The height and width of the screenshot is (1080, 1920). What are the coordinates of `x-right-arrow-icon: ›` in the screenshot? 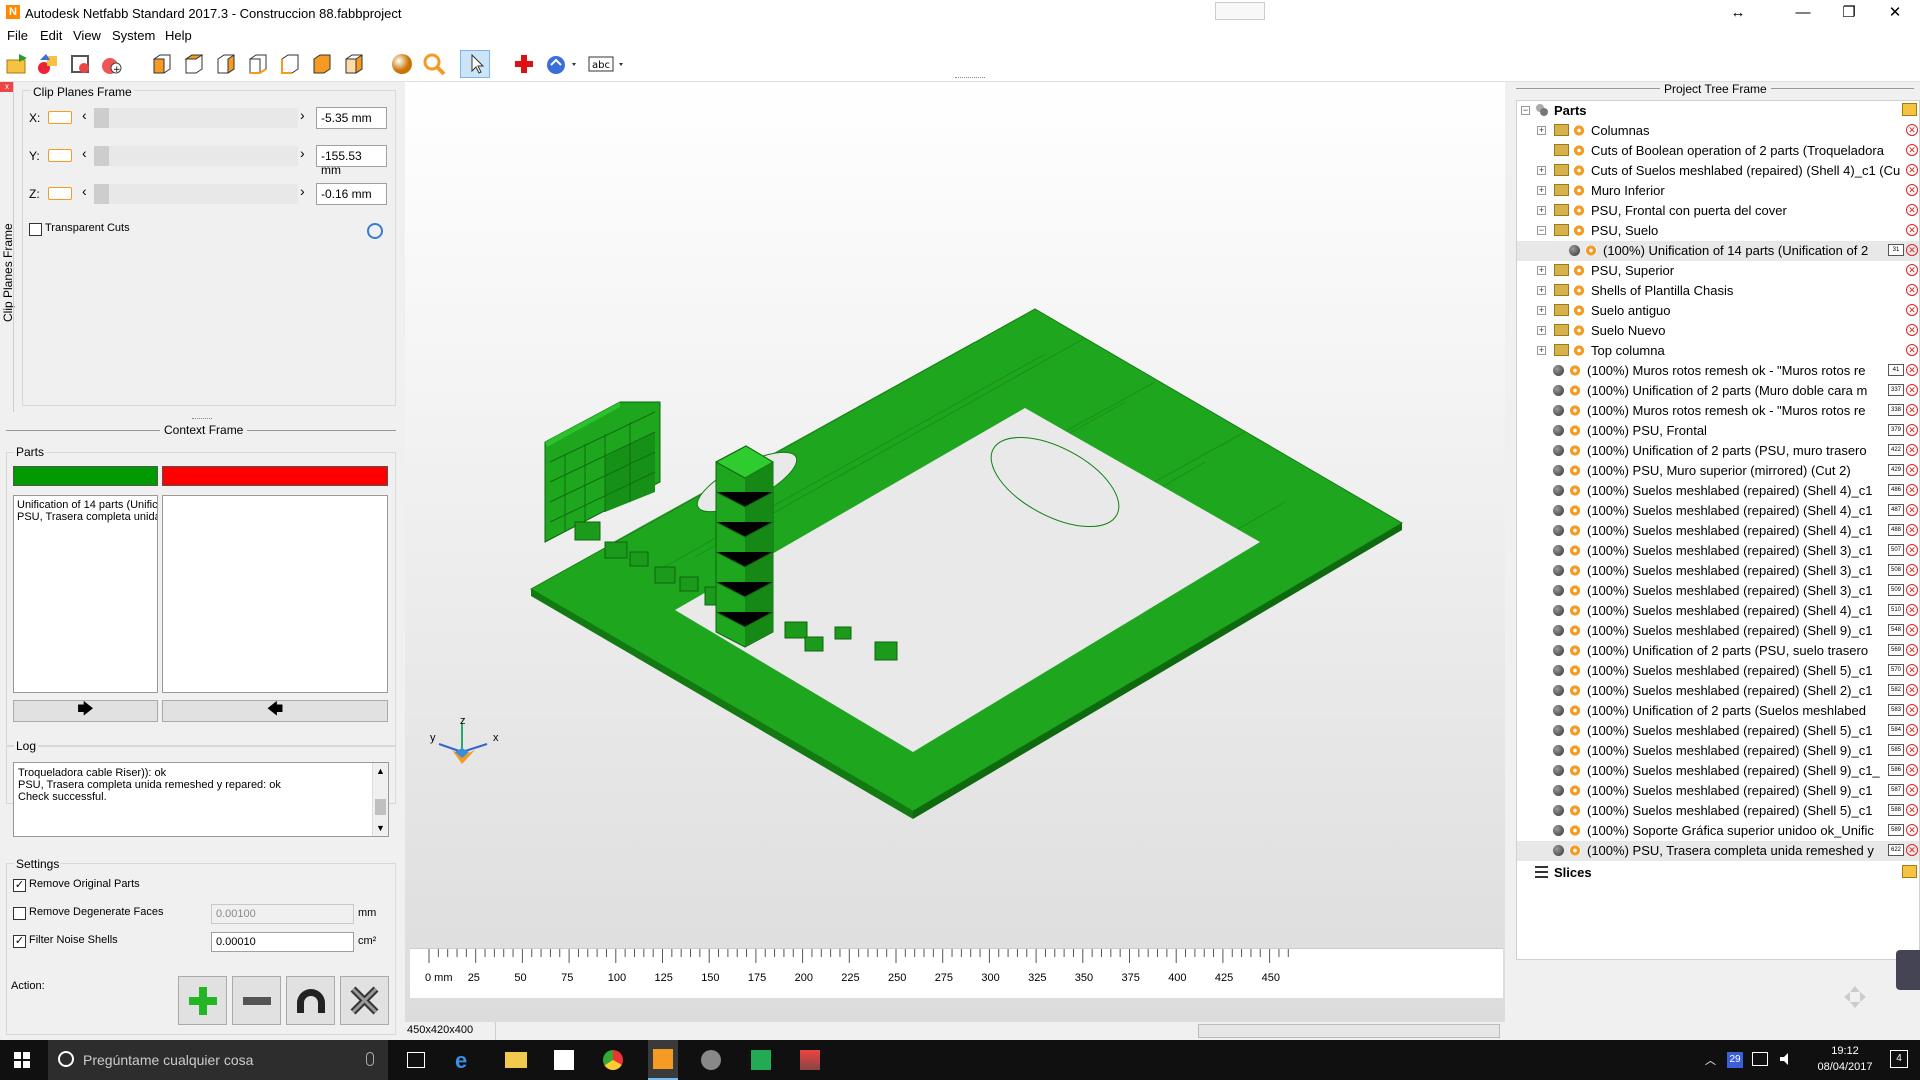 It's located at (302, 115).